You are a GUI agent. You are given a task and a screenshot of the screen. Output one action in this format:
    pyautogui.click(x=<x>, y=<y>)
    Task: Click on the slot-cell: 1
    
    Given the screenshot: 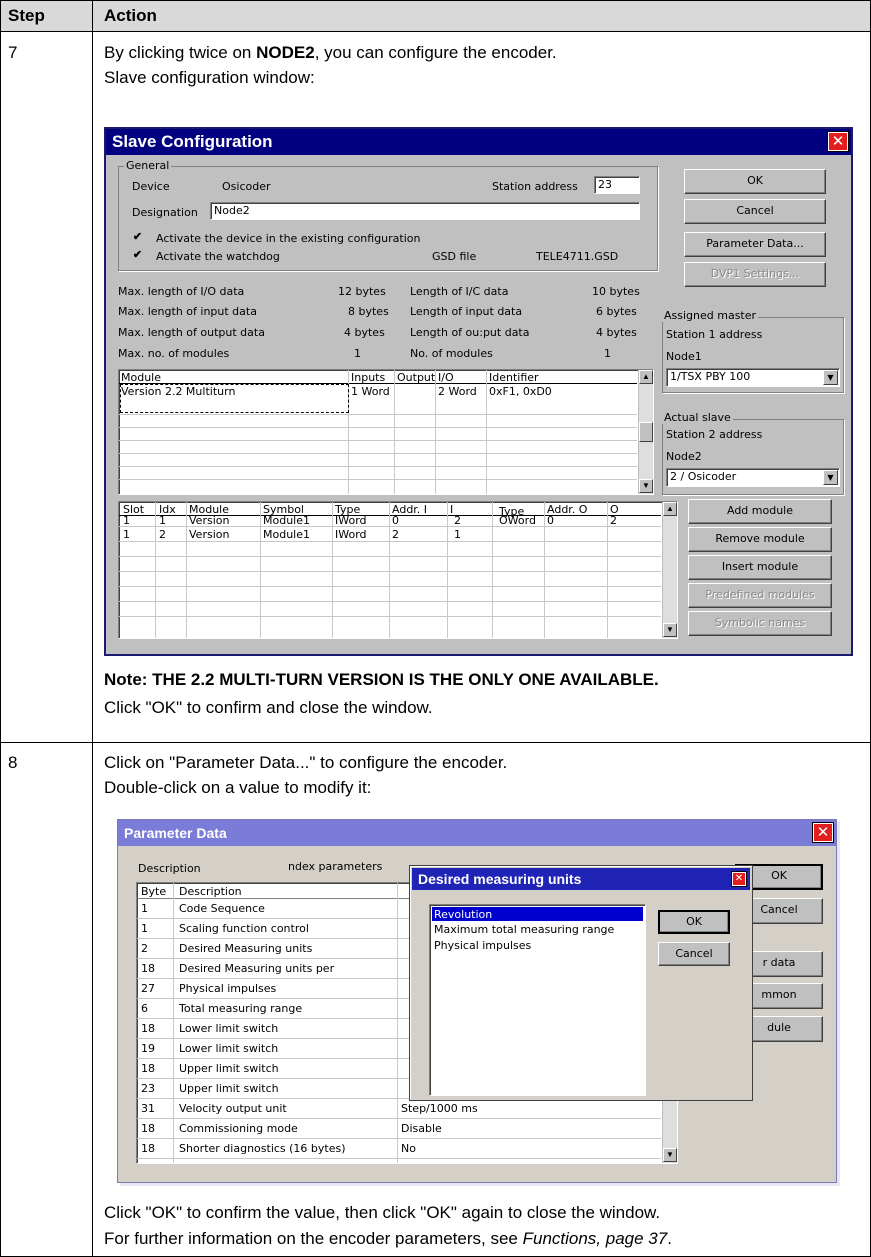 What is the action you would take?
    pyautogui.click(x=126, y=520)
    